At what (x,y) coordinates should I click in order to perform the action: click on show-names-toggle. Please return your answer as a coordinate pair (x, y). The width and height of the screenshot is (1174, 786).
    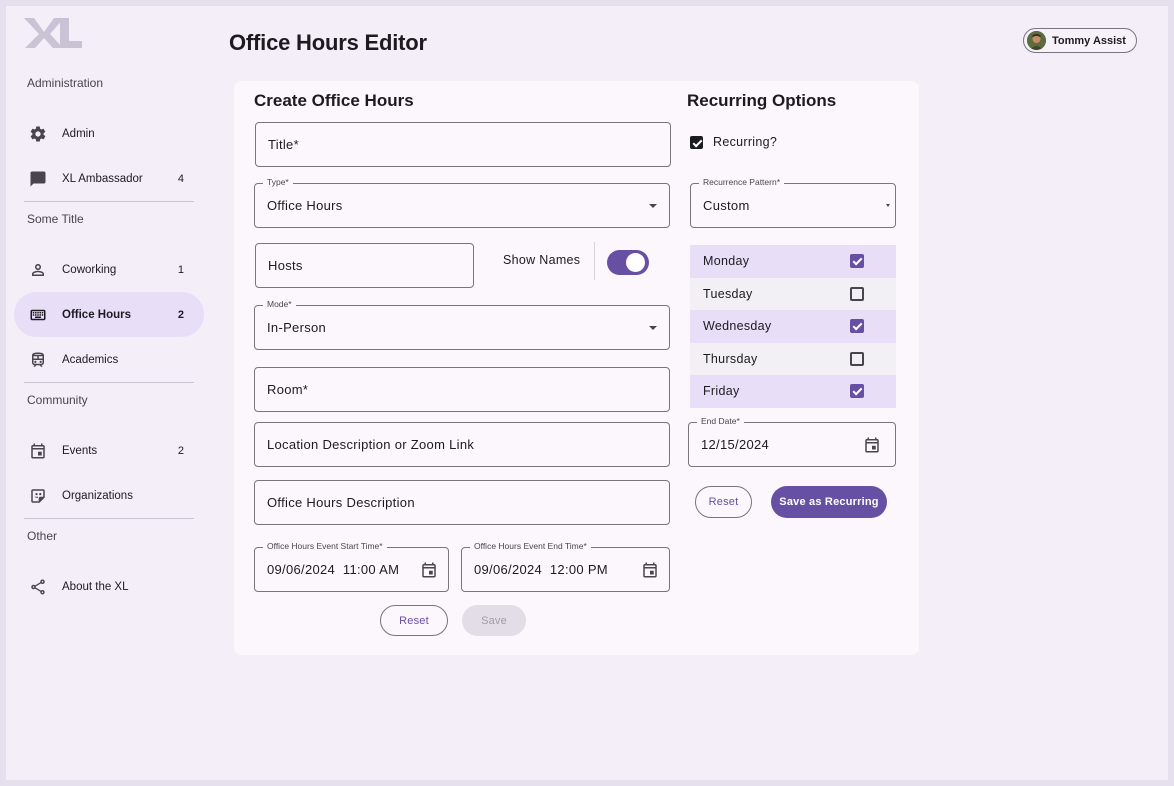
    Looking at the image, I should click on (628, 262).